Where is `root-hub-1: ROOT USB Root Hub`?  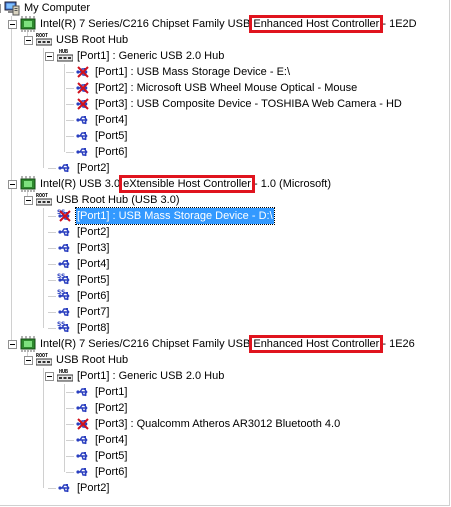 root-hub-1: ROOT USB Root Hub is located at coordinates (82, 40).